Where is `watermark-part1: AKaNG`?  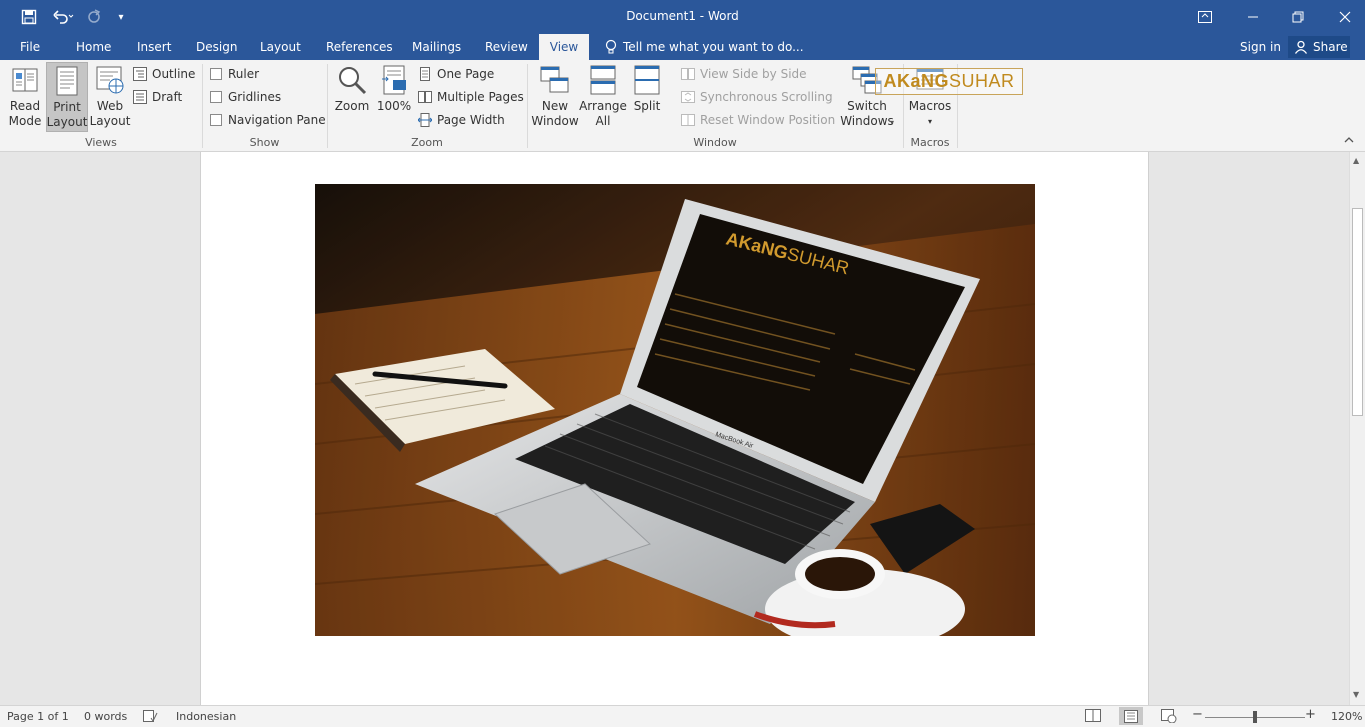
watermark-part1: AKaNG is located at coordinates (916, 81).